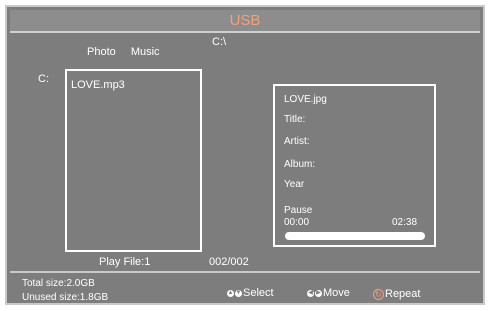  I want to click on footer-divider, so click(245, 272).